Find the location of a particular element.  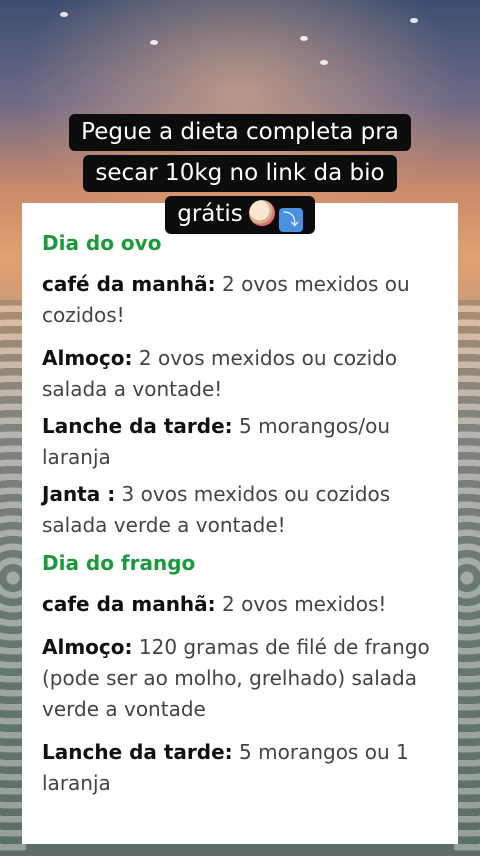

caption-line-3: grátis ⤵ is located at coordinates (240, 215).